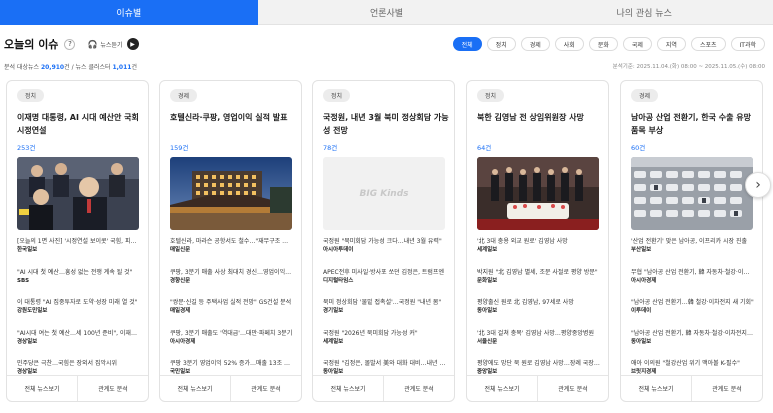 This screenshot has height=413, width=773. I want to click on news-item: "남아공 산업 전환기…韓 철강·이차전지 새 기회" 이투데이, so click(692, 310).